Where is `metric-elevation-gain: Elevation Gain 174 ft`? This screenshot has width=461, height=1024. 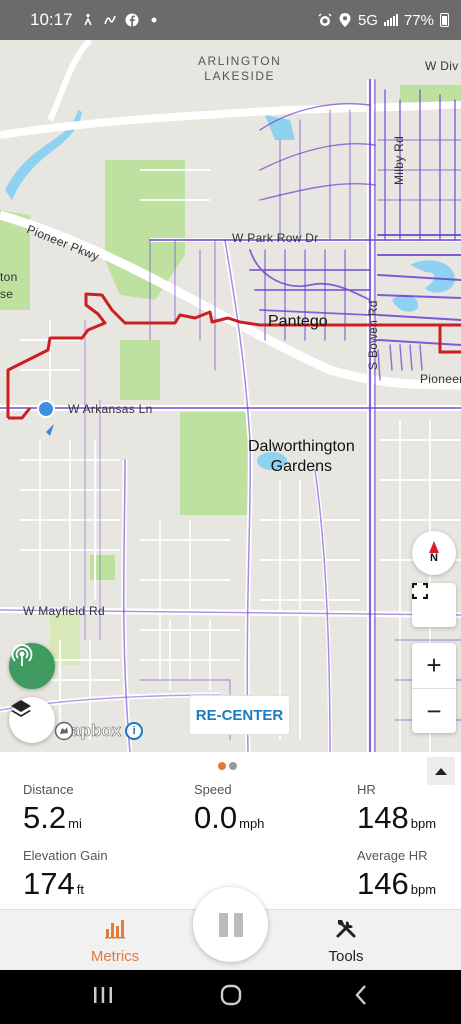 metric-elevation-gain: Elevation Gain 174 ft is located at coordinates (65, 874).